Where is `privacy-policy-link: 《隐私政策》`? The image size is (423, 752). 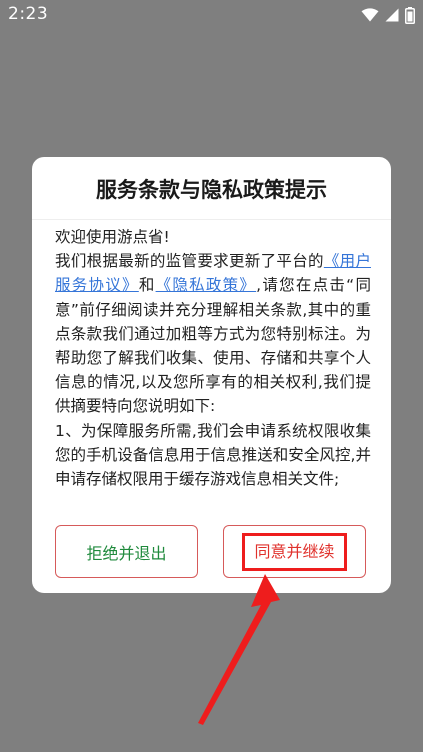
privacy-policy-link: 《隐私政策》 is located at coordinates (206, 285).